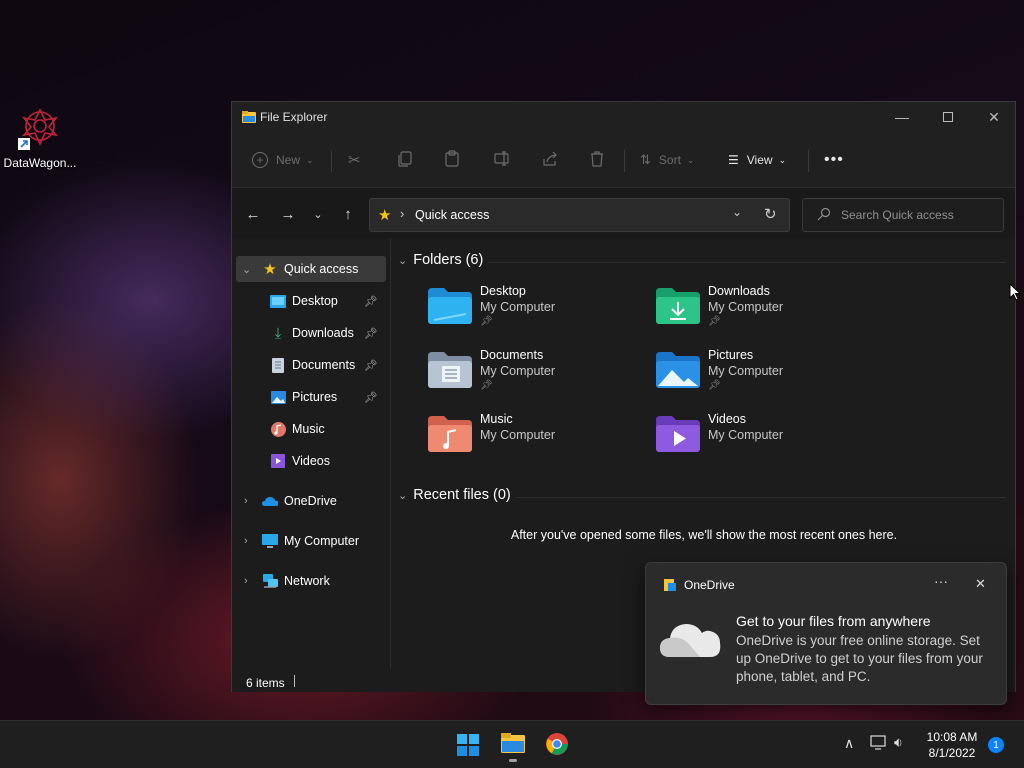  What do you see at coordinates (265, 683) in the screenshot?
I see `item-count: 6 items` at bounding box center [265, 683].